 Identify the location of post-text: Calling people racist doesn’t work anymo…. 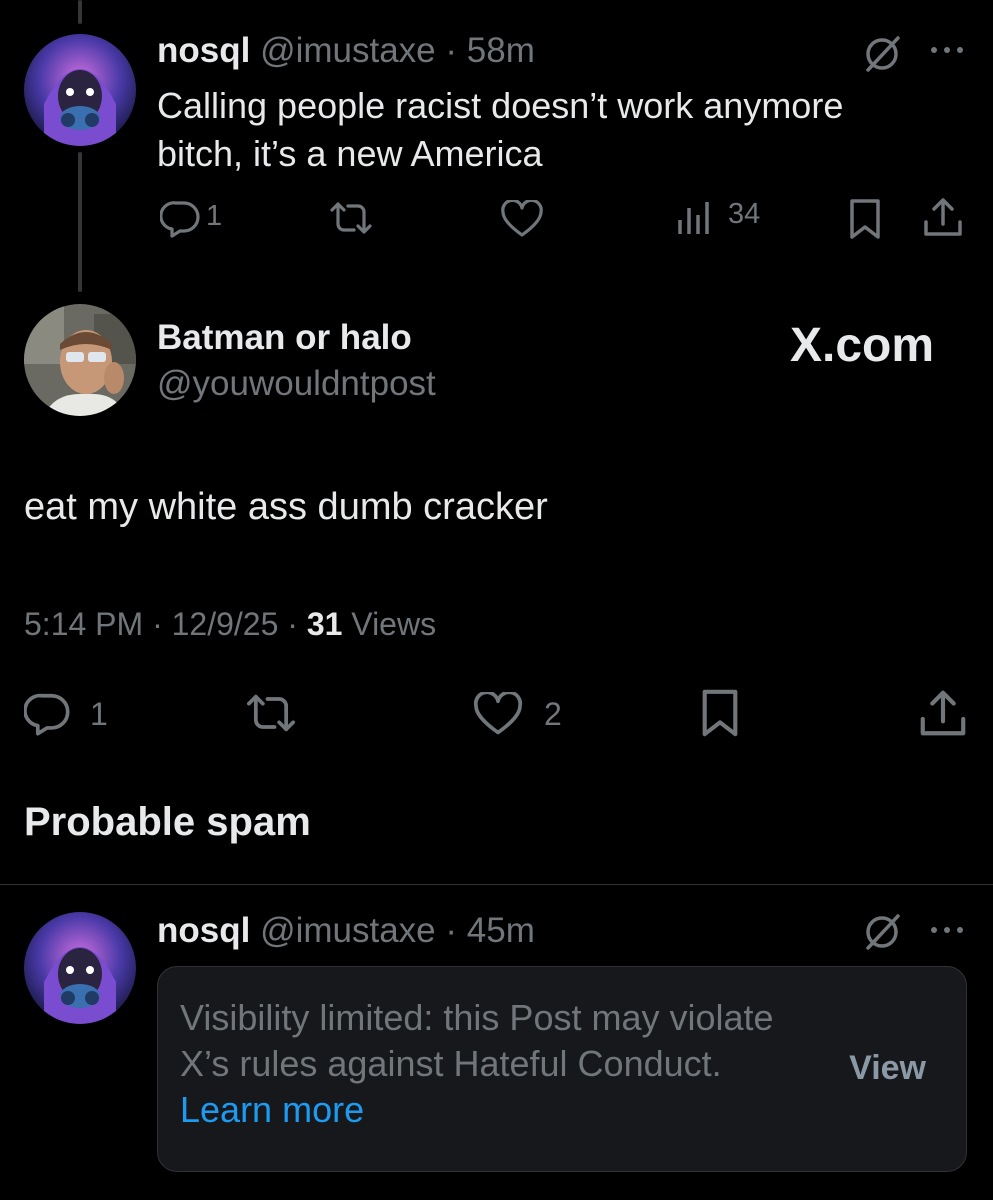
(500, 129).